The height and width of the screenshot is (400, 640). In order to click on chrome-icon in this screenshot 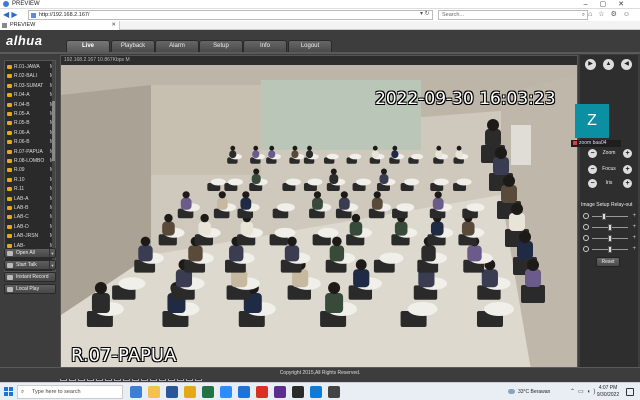, I will do `click(262, 392)`.